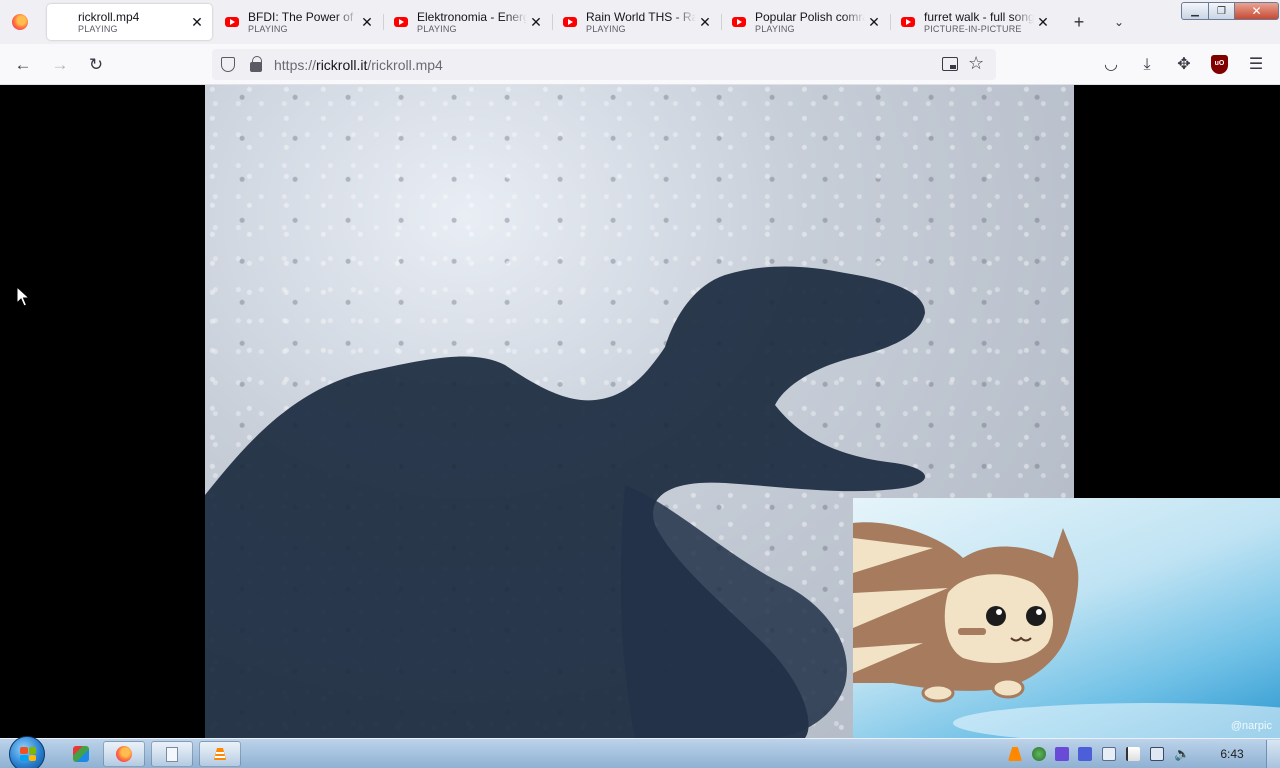  I want to click on picture-in-picture-window: @narpic, so click(1066, 618).